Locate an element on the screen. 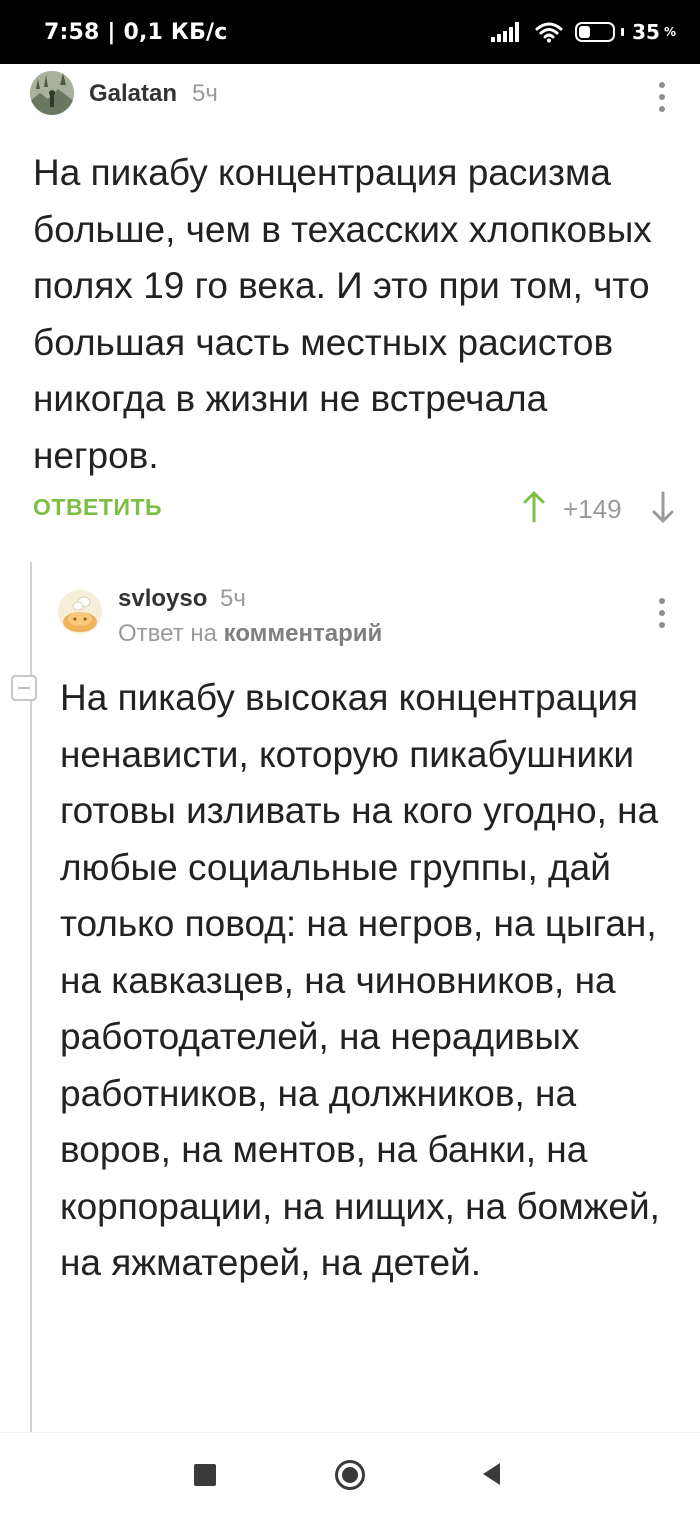  status-icons: 35 % is located at coordinates (583, 32).